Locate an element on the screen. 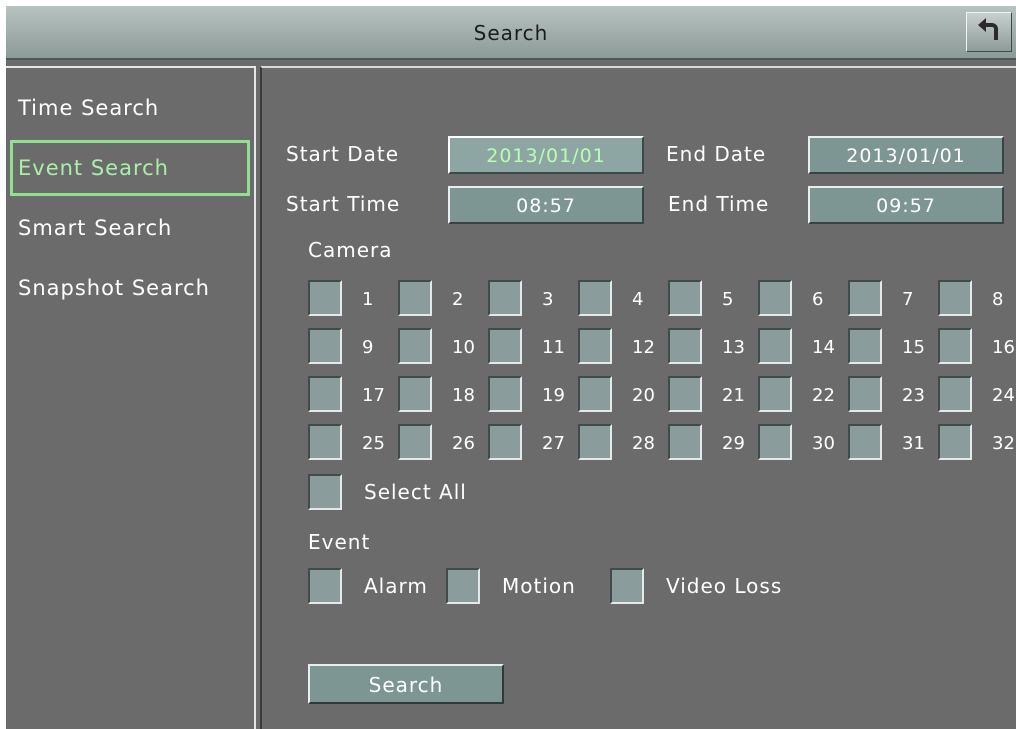 The width and height of the screenshot is (1016, 729). camera-number-label: 23 is located at coordinates (913, 395).